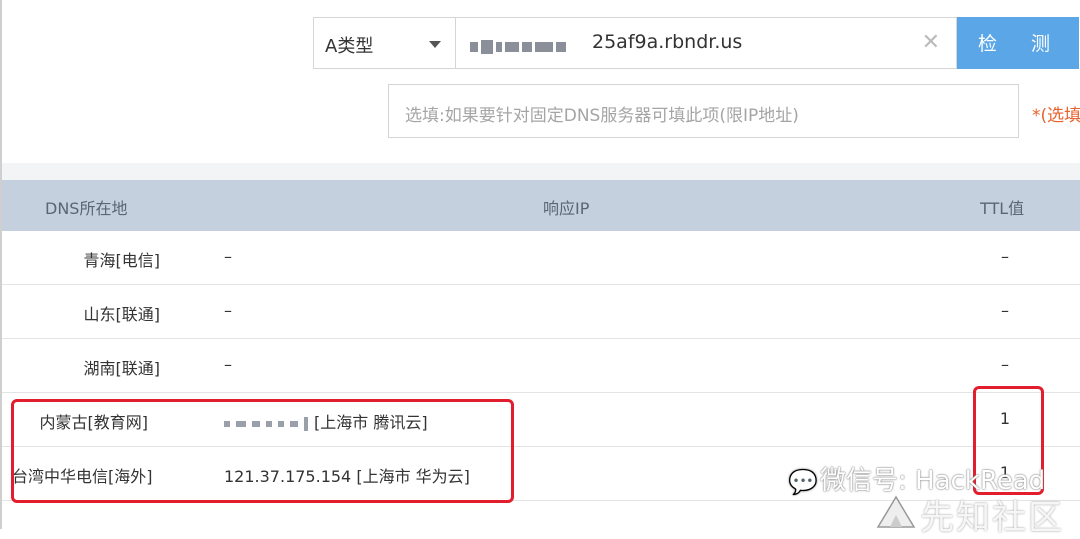 The width and height of the screenshot is (1080, 539). Describe the element at coordinates (541, 366) in the screenshot. I see `table-row: 湖南[联通] – –` at that location.